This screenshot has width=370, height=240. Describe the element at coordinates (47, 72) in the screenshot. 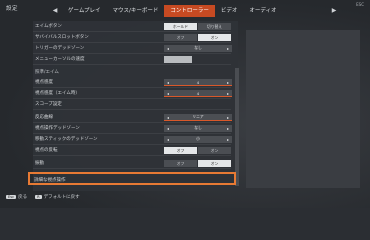

I see `section-title: 照準/エイム` at that location.